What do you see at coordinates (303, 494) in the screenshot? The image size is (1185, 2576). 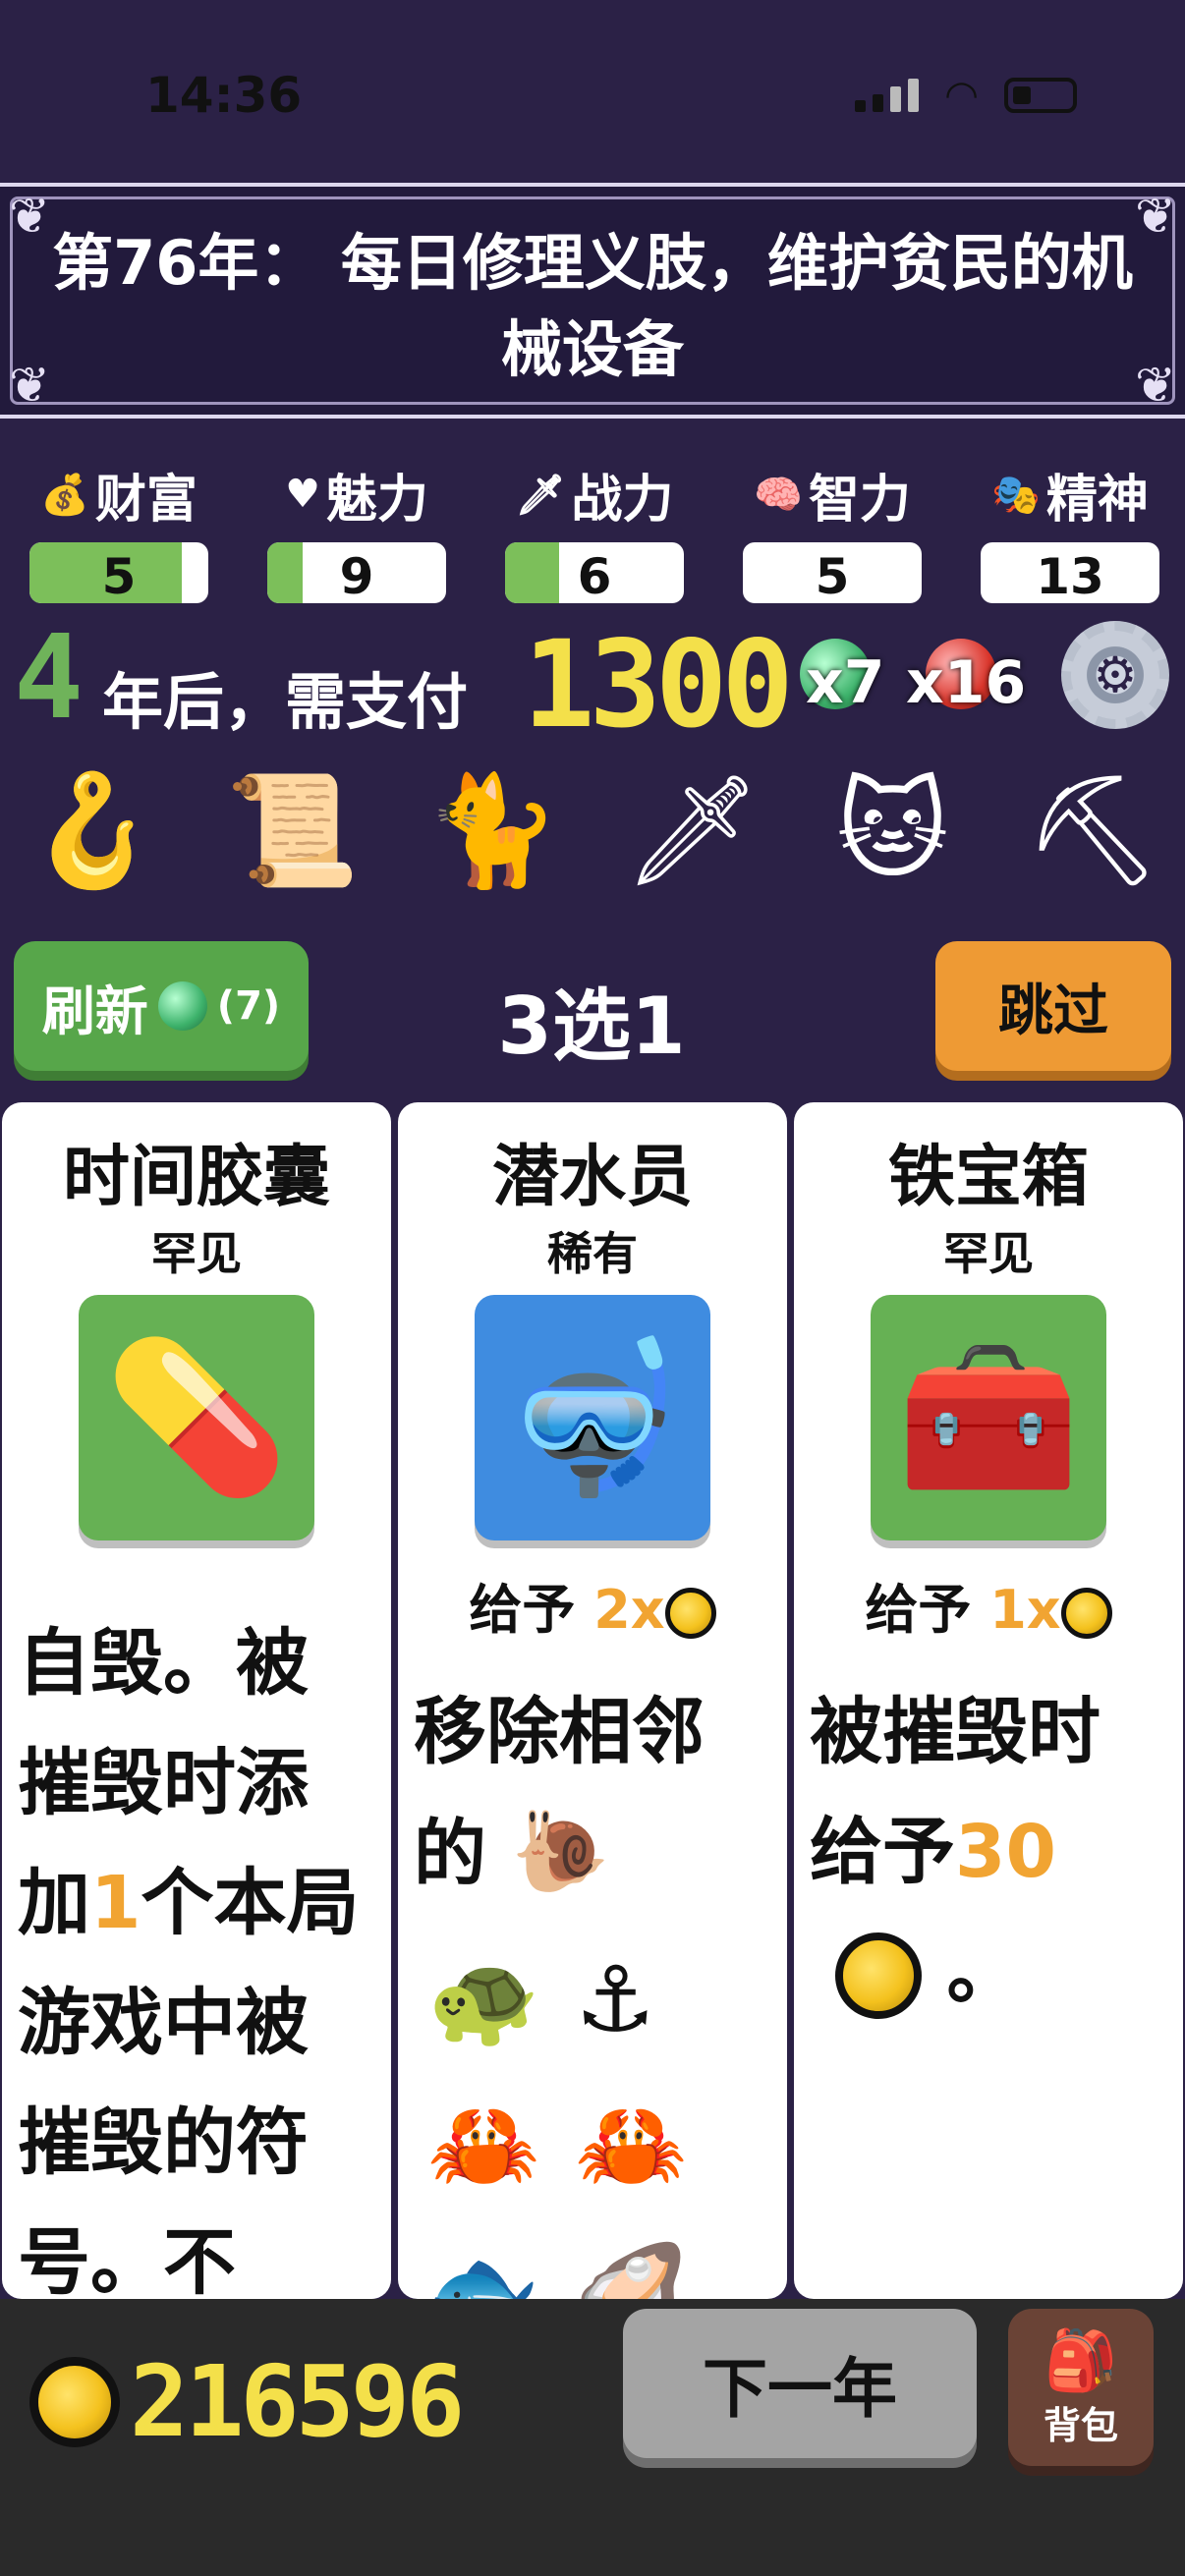 I see `heart-icon: ♥` at bounding box center [303, 494].